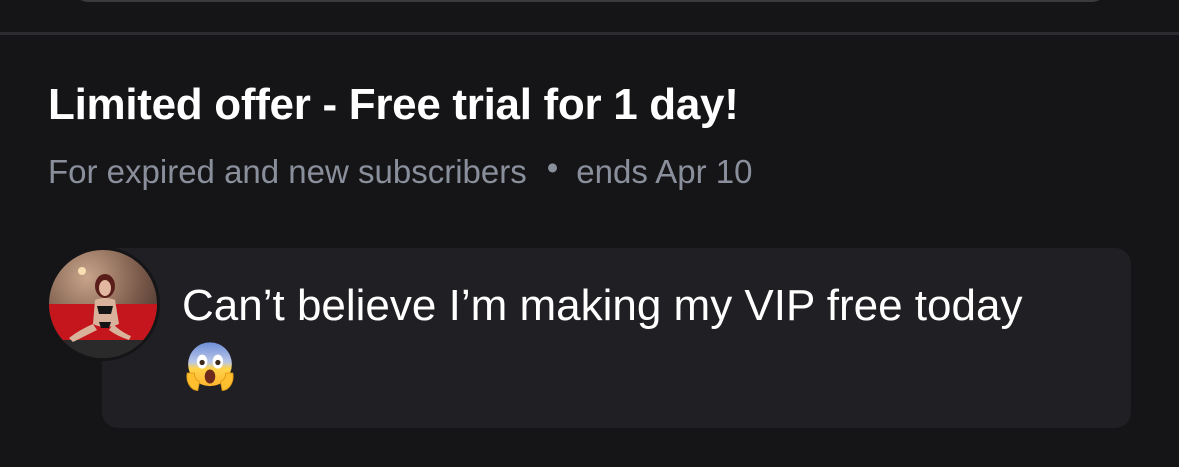  I want to click on divider, so click(589, 33).